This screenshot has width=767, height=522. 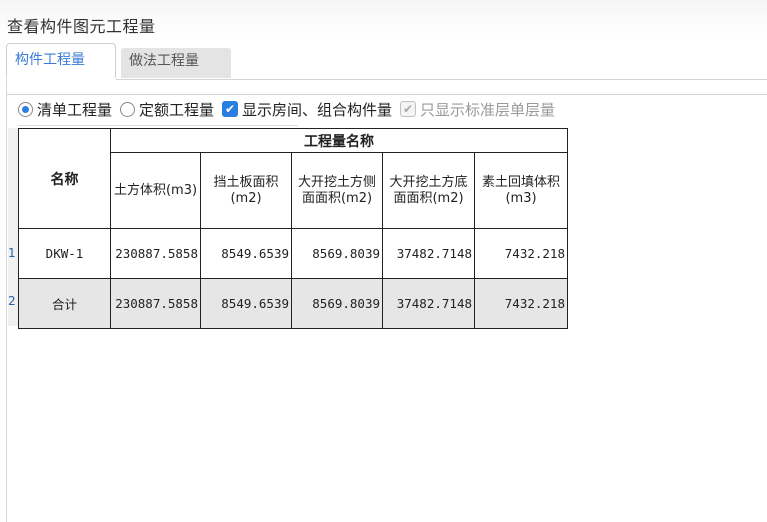 I want to click on radio-checked-icon, so click(x=25, y=109).